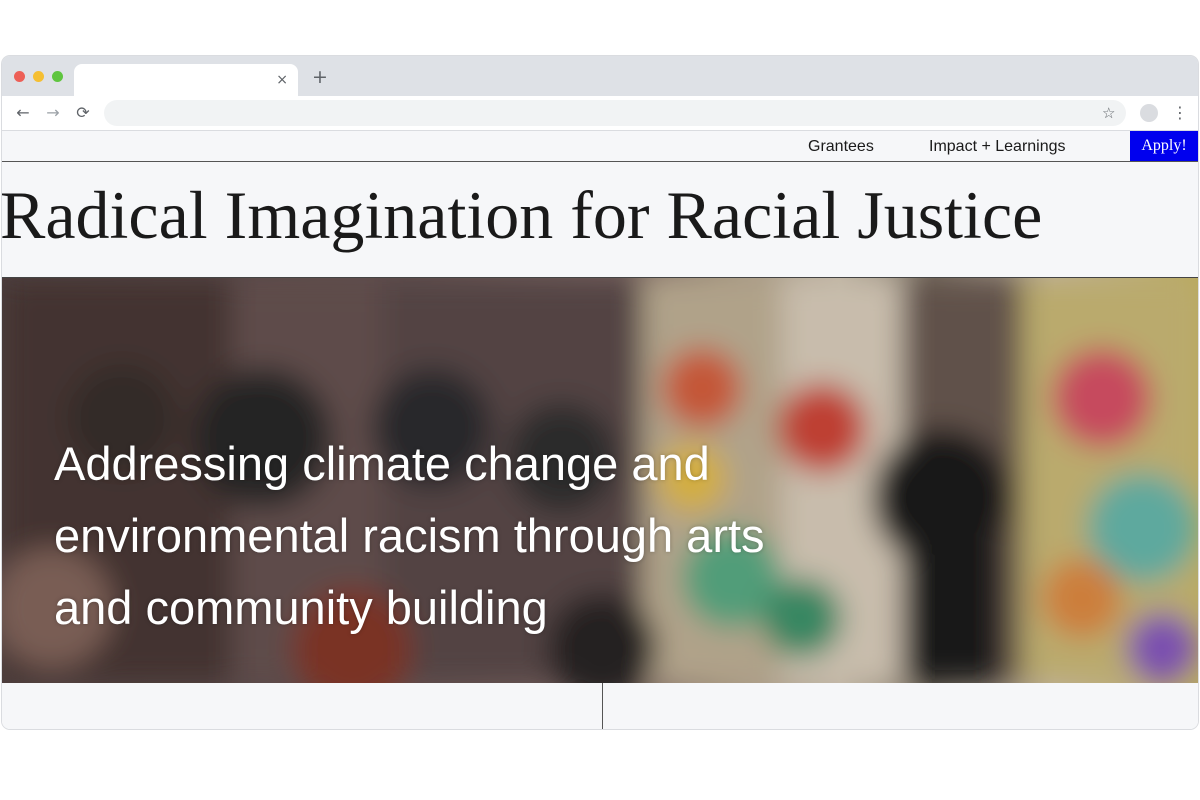 The width and height of the screenshot is (1200, 800). I want to click on reload-icon: ⟳, so click(83, 113).